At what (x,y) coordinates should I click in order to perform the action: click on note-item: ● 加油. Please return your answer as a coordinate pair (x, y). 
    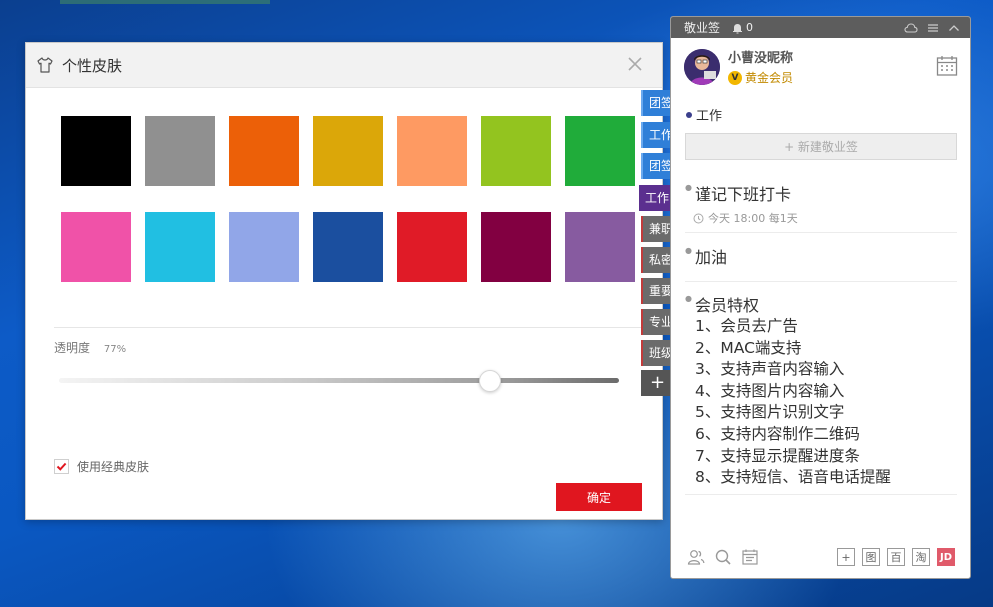
    Looking at the image, I should click on (821, 263).